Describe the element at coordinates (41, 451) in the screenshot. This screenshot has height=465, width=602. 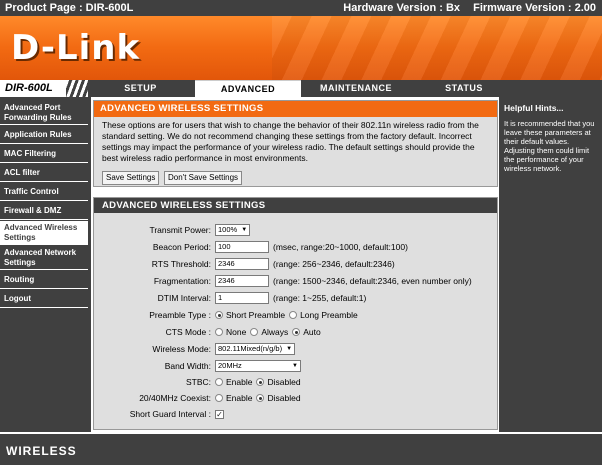
I see `footer-wireless-label: WIRELESS` at that location.